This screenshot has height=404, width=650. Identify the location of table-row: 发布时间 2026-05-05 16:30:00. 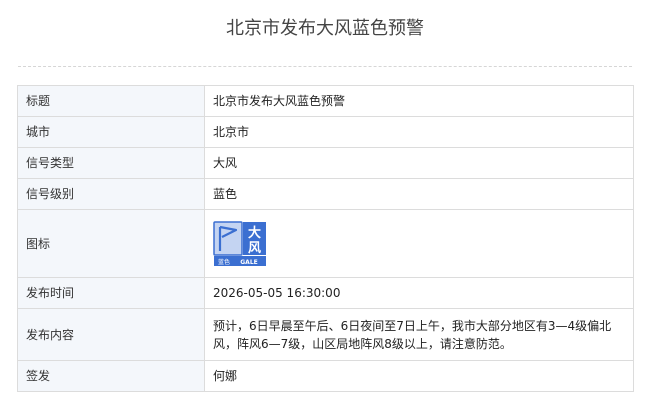
(325, 293).